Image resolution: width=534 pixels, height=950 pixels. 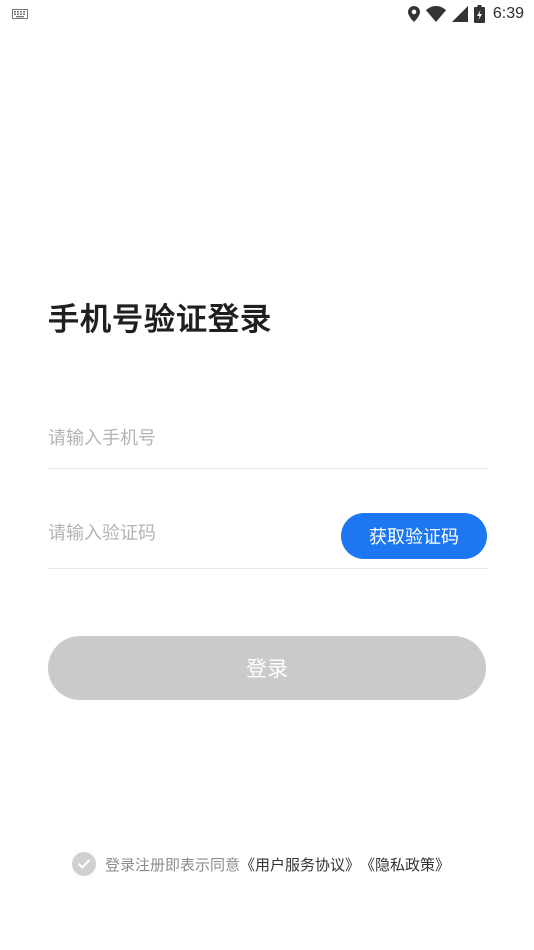 What do you see at coordinates (413, 14) in the screenshot?
I see `location-icon` at bounding box center [413, 14].